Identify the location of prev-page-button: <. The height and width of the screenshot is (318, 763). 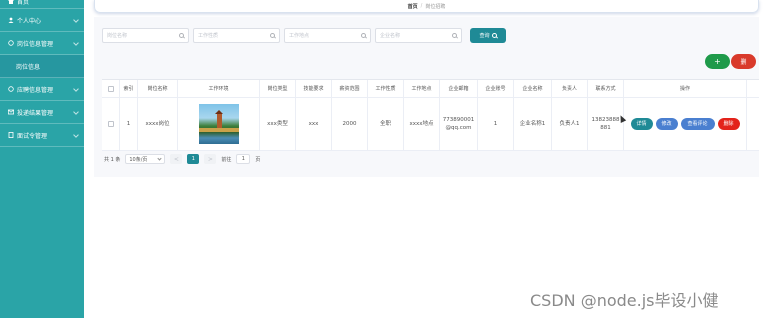
(176, 159).